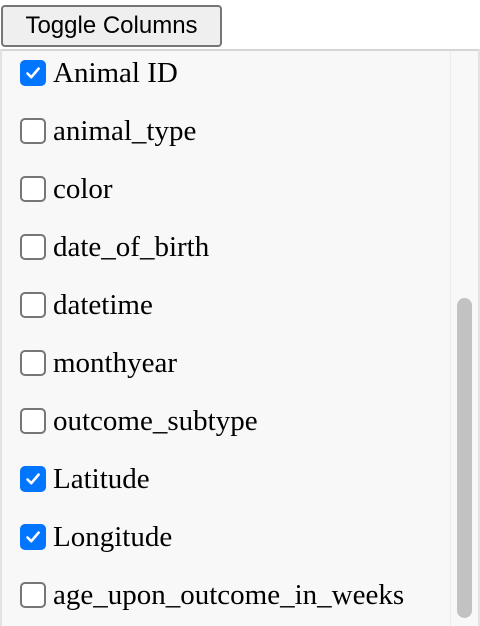 This screenshot has height=626, width=480. I want to click on vertical-scrollbar, so click(464, 338).